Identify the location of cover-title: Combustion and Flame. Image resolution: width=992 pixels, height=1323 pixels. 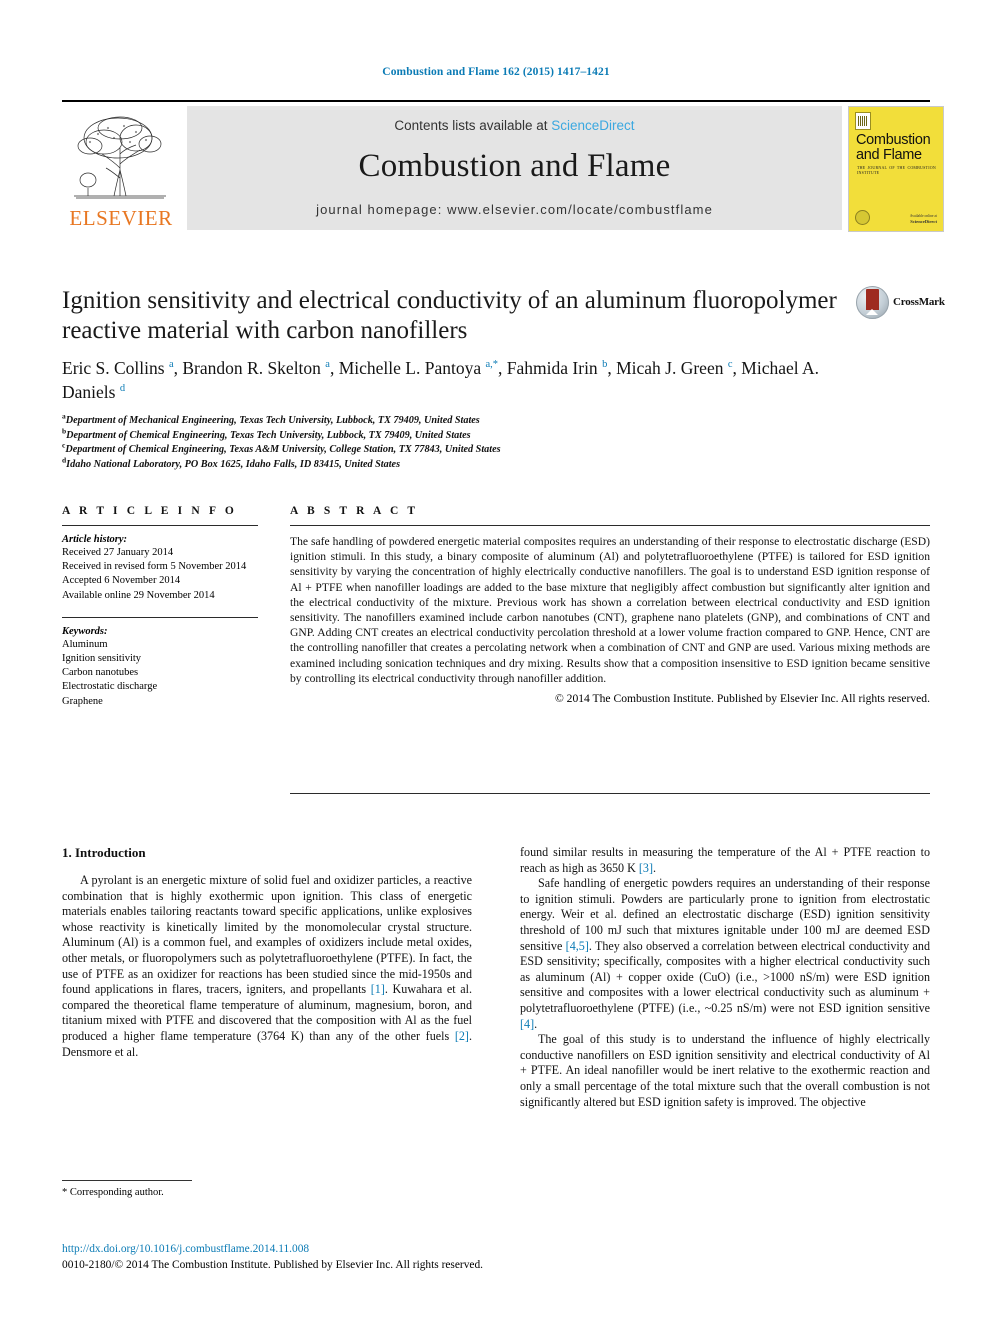
(893, 147).